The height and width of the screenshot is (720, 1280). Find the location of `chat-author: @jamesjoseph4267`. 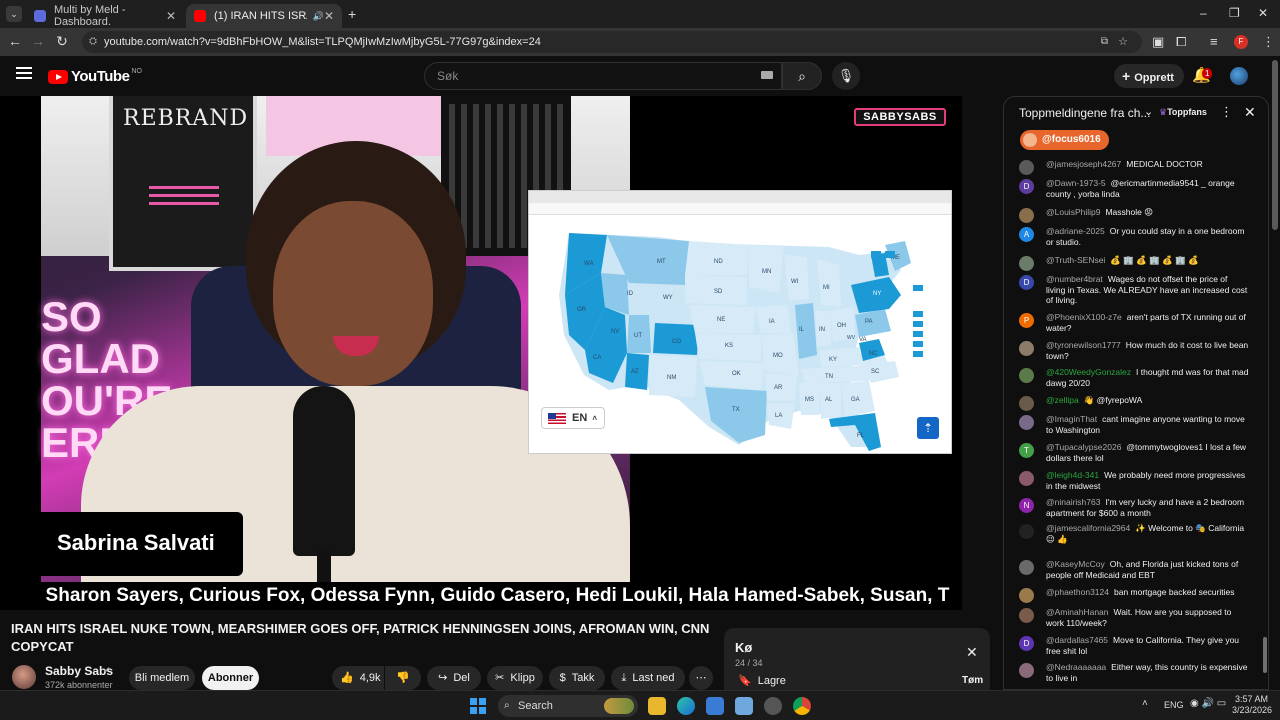

chat-author: @jamesjoseph4267 is located at coordinates (1083, 164).